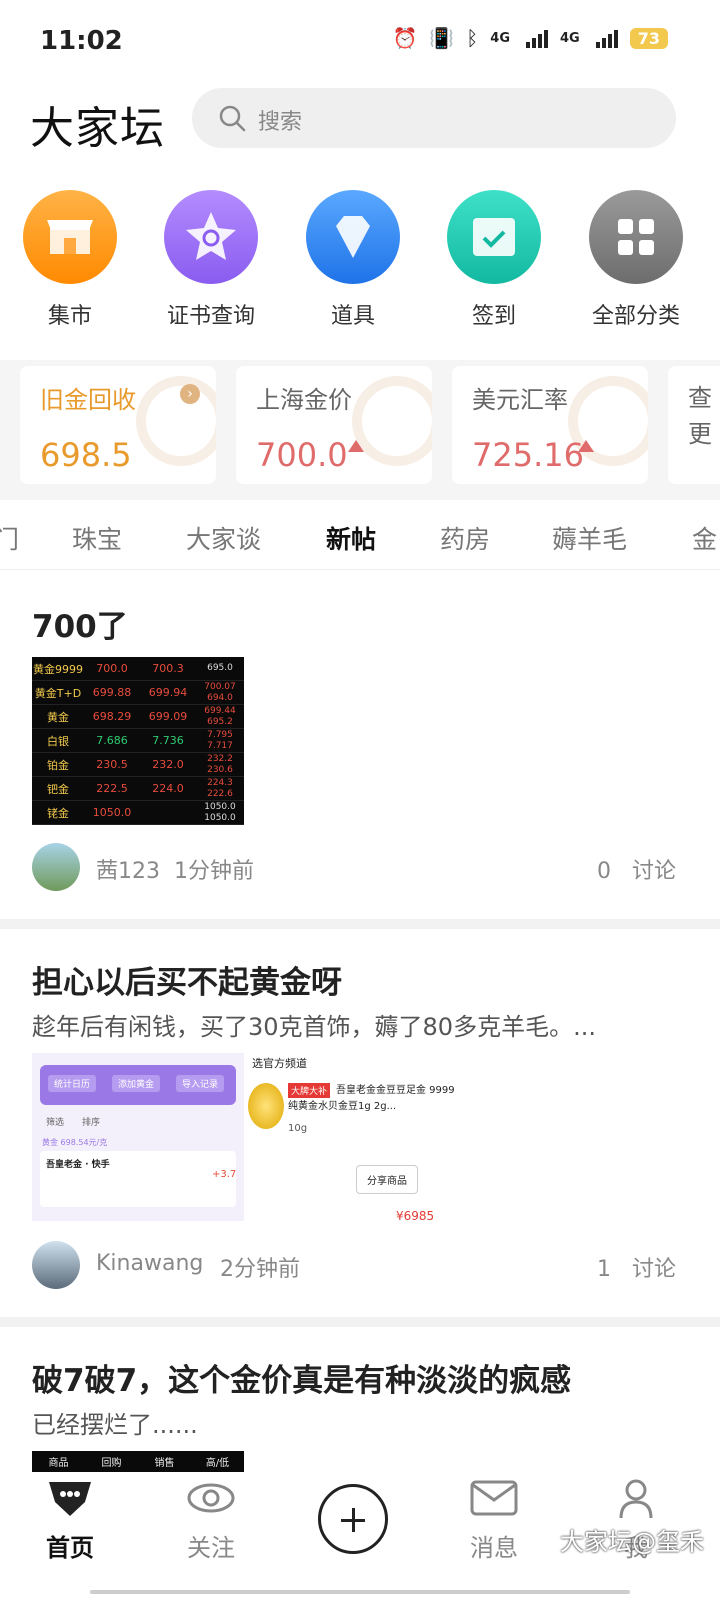  What do you see at coordinates (149, 1263) in the screenshot?
I see `post-author: Kinawang` at bounding box center [149, 1263].